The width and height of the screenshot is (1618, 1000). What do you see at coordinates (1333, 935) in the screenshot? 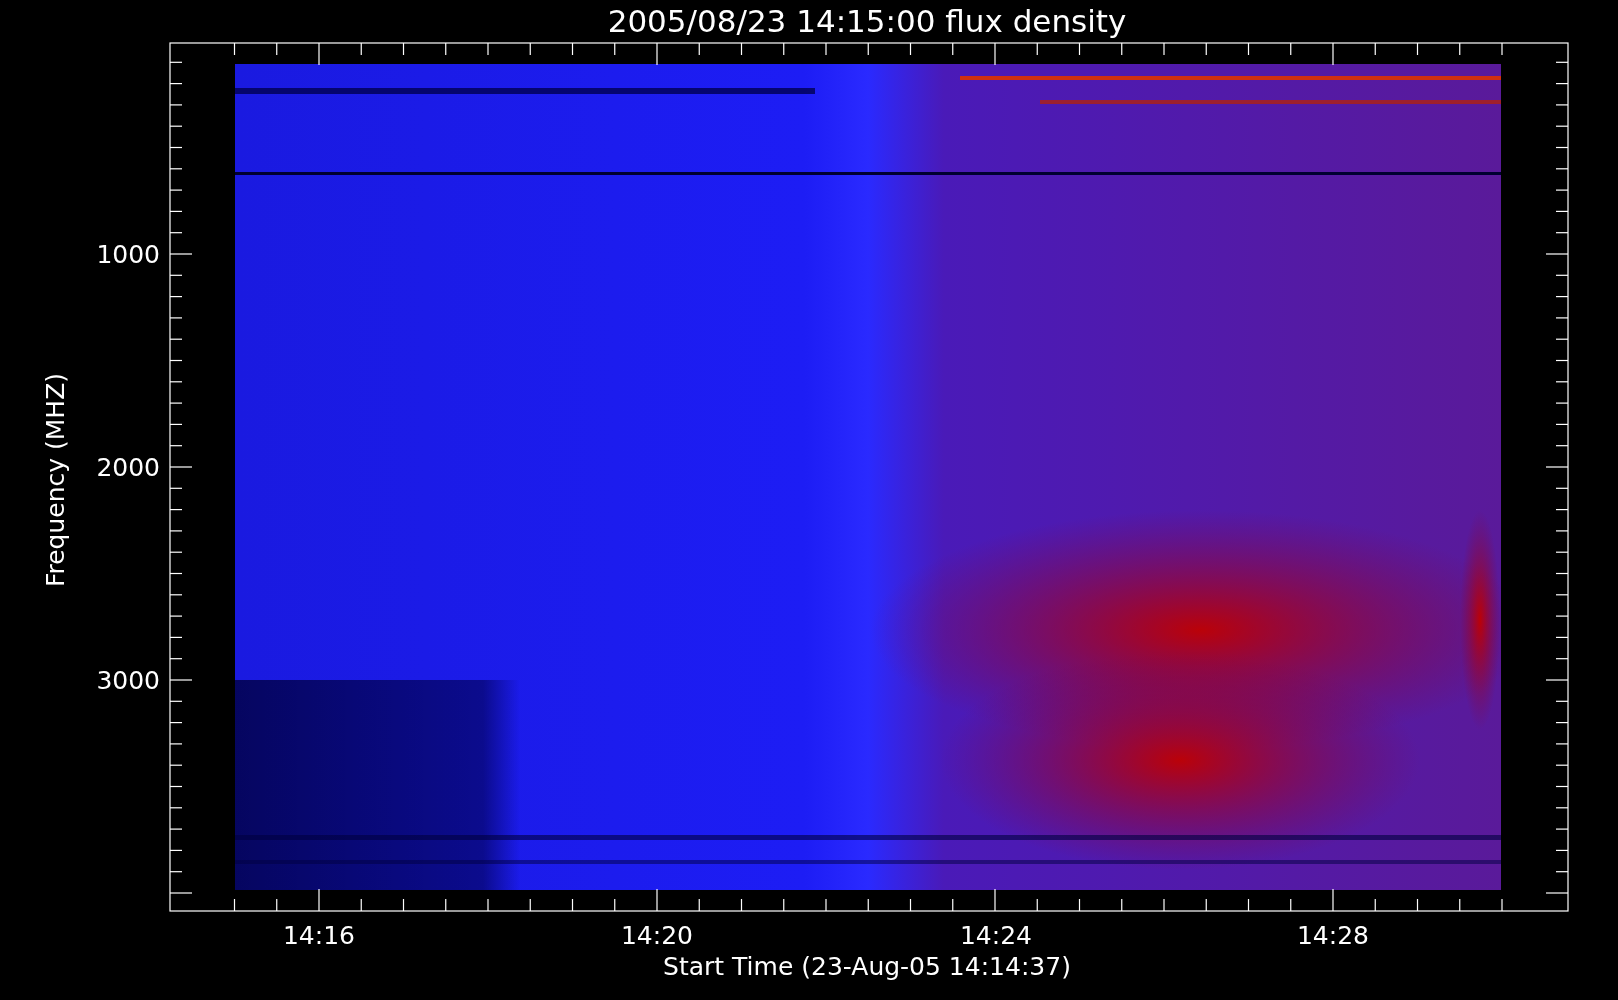
I see `axis-tick-label: 14:28` at bounding box center [1333, 935].